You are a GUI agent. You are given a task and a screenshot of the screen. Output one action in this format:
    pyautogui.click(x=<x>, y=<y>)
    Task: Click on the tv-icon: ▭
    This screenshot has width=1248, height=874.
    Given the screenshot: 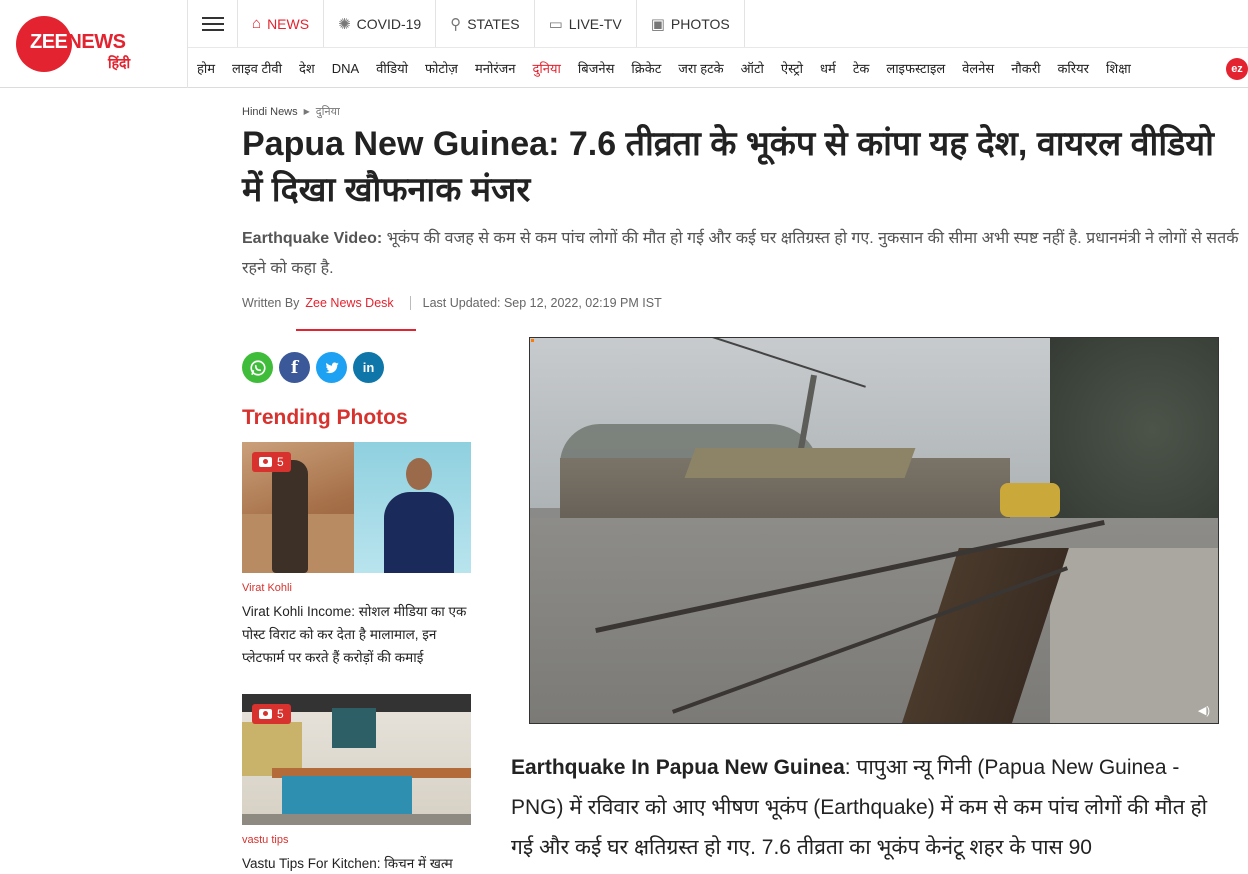 What is the action you would take?
    pyautogui.click(x=555, y=24)
    